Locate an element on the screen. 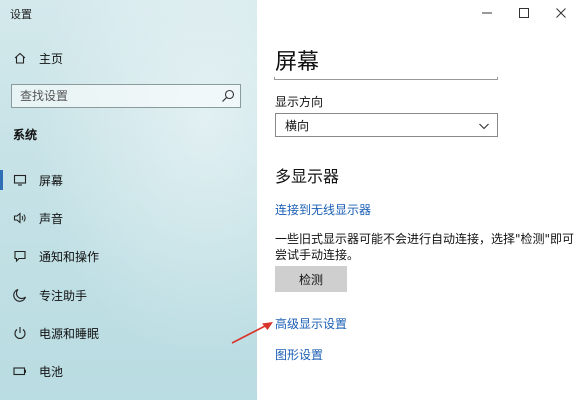 The width and height of the screenshot is (579, 400). maximize-button is located at coordinates (524, 14).